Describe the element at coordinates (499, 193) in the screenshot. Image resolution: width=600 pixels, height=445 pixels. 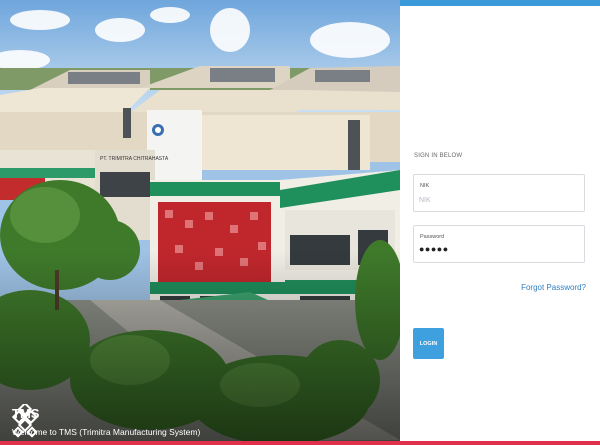
I see `nik-field: NIK` at that location.